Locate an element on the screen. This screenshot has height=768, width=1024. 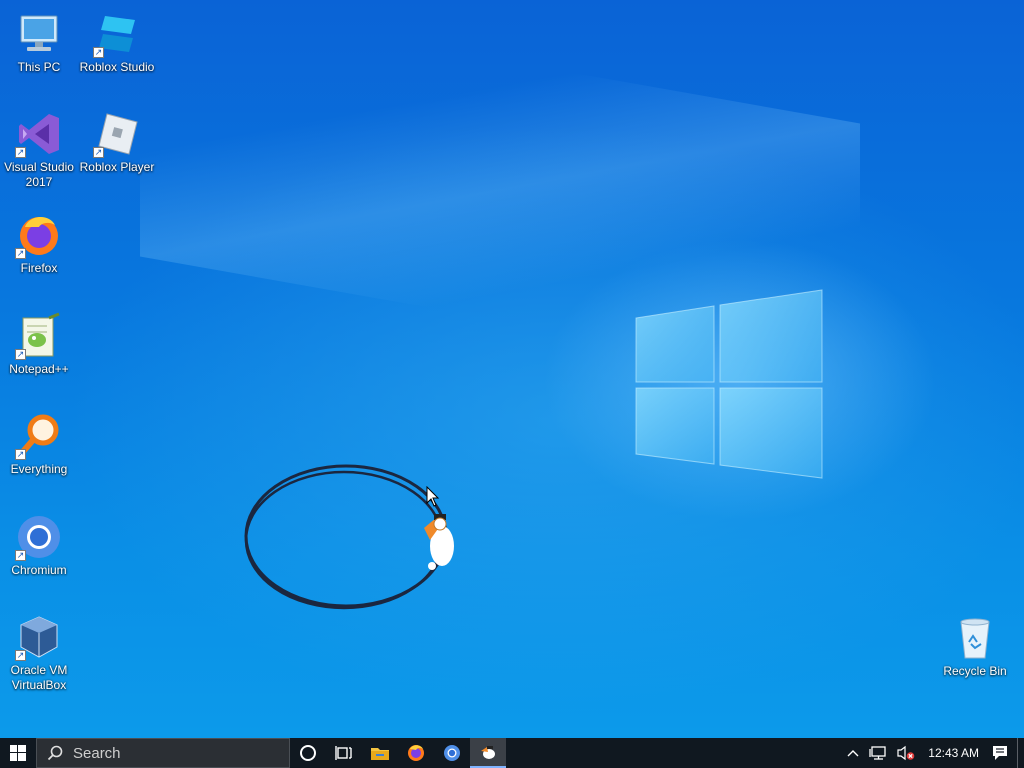
task-view-button is located at coordinates (344, 753).